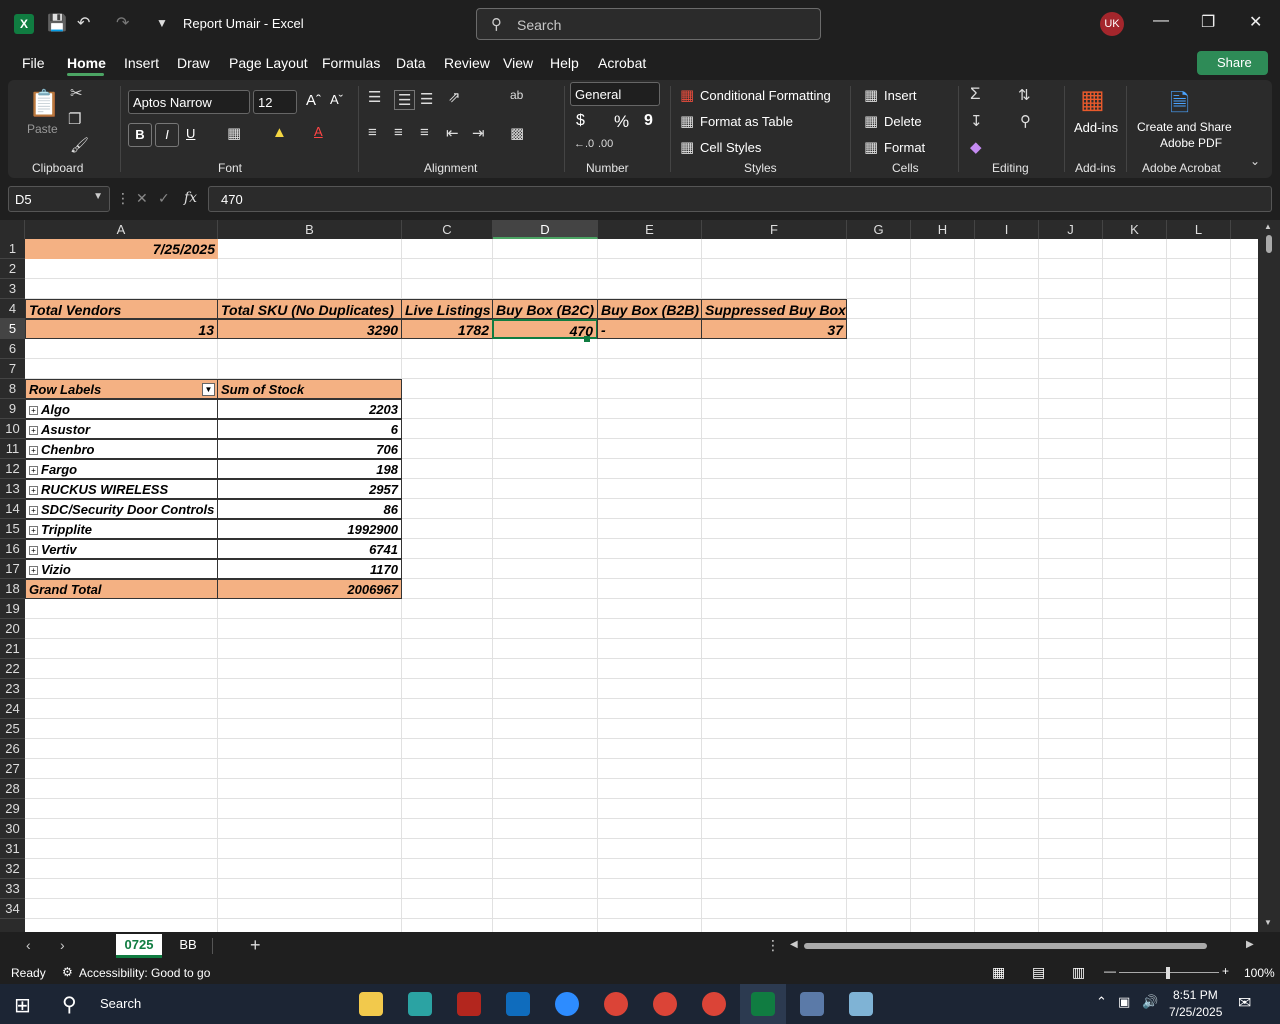  What do you see at coordinates (903, 121) in the screenshot?
I see `delete-cells-button: Delete` at bounding box center [903, 121].